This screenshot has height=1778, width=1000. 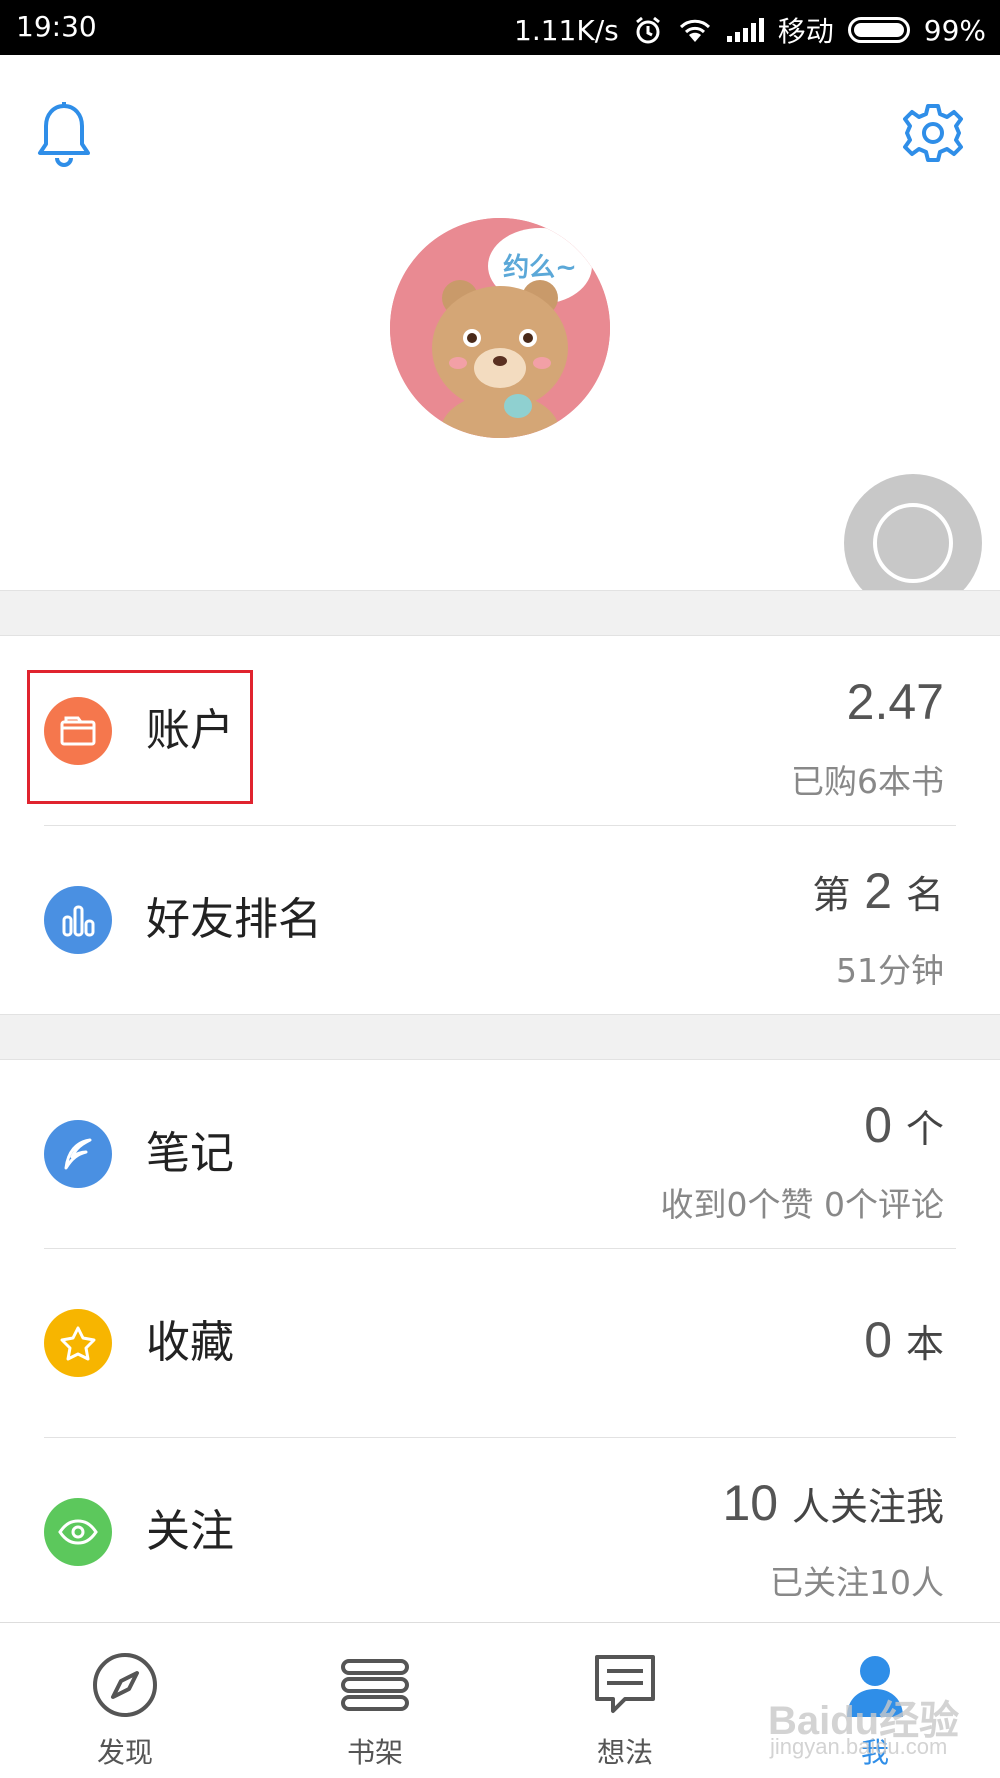 What do you see at coordinates (624, 1752) in the screenshot?
I see `tab-thoughts-label: 想法` at bounding box center [624, 1752].